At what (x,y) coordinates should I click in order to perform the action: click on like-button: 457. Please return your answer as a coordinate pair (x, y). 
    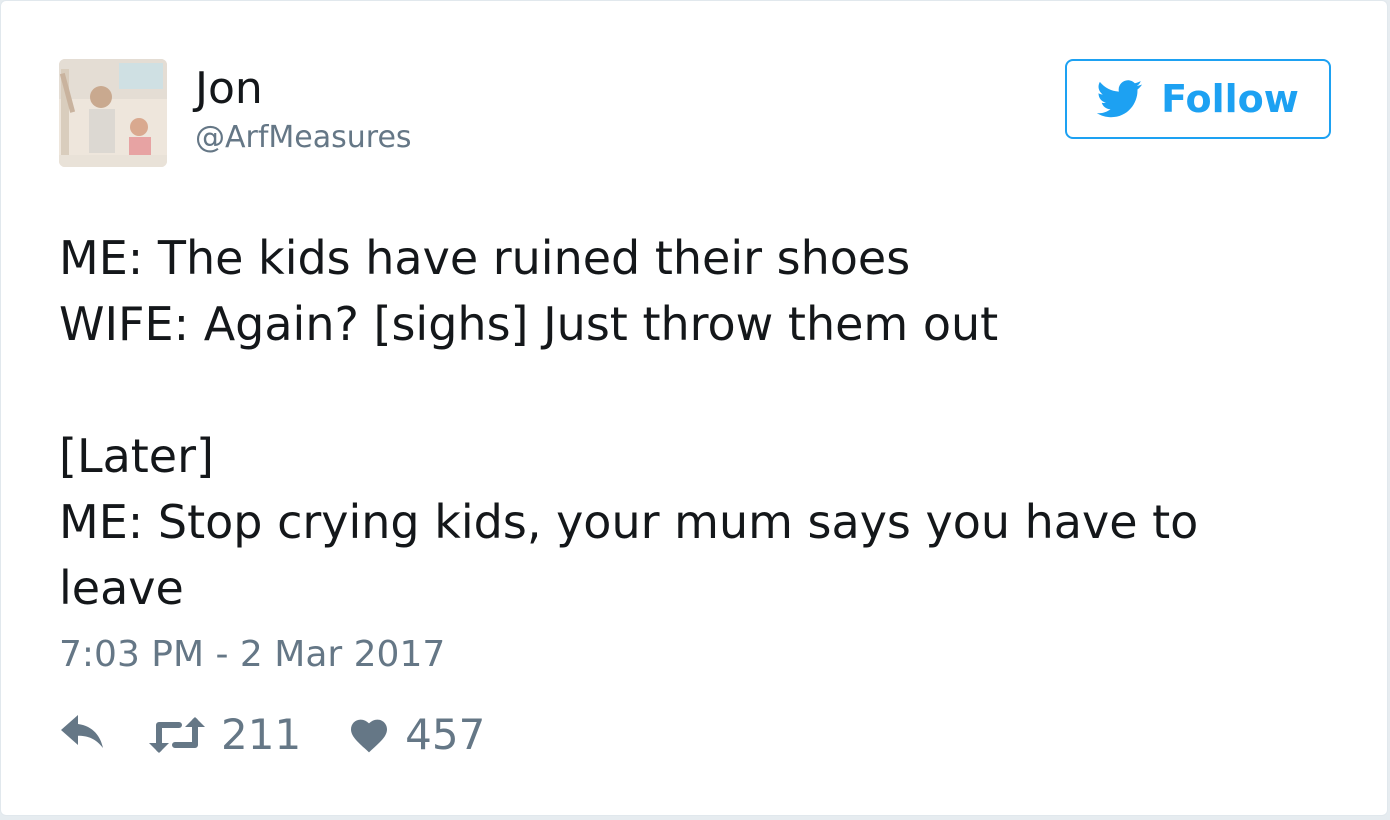
    Looking at the image, I should click on (417, 735).